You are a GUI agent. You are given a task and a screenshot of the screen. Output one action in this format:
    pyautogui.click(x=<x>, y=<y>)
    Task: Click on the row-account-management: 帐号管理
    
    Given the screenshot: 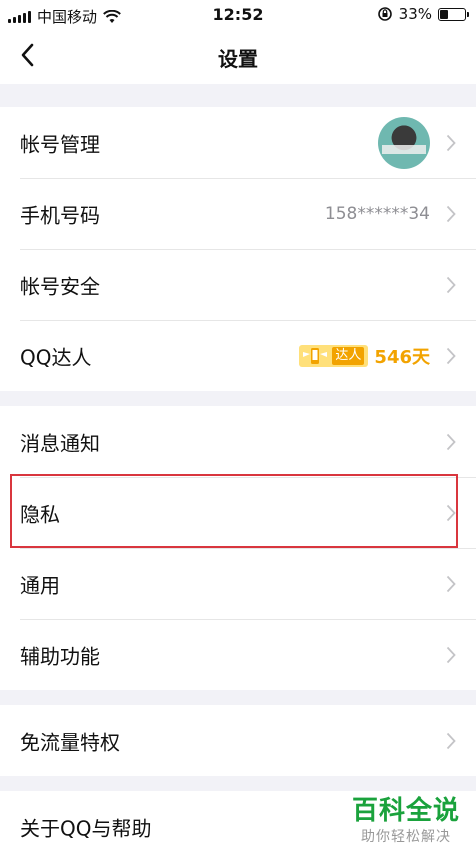 What is the action you would take?
    pyautogui.click(x=238, y=142)
    